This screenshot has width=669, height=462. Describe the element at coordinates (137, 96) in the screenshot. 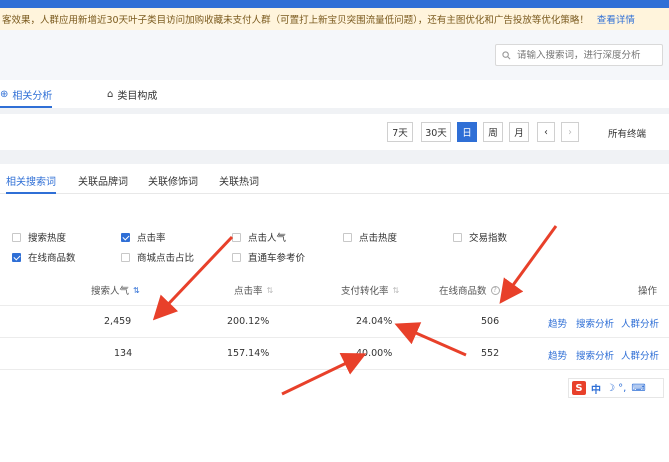

I see `tab-label: 类目构成` at that location.